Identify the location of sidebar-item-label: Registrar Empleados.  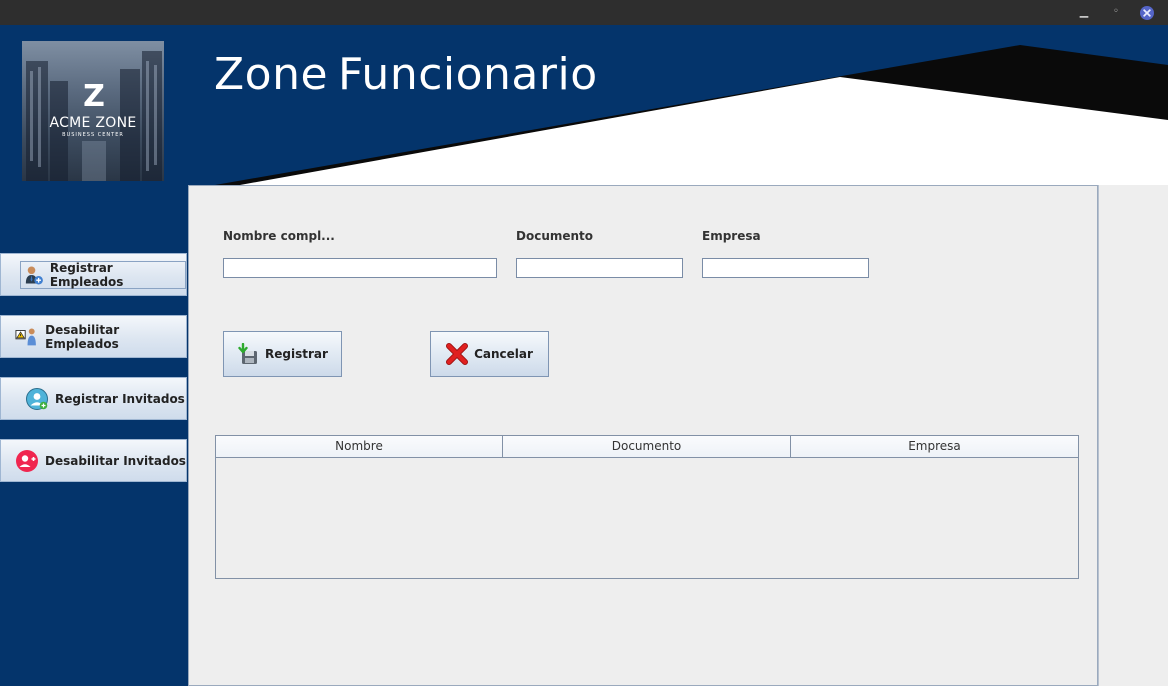
(86, 275).